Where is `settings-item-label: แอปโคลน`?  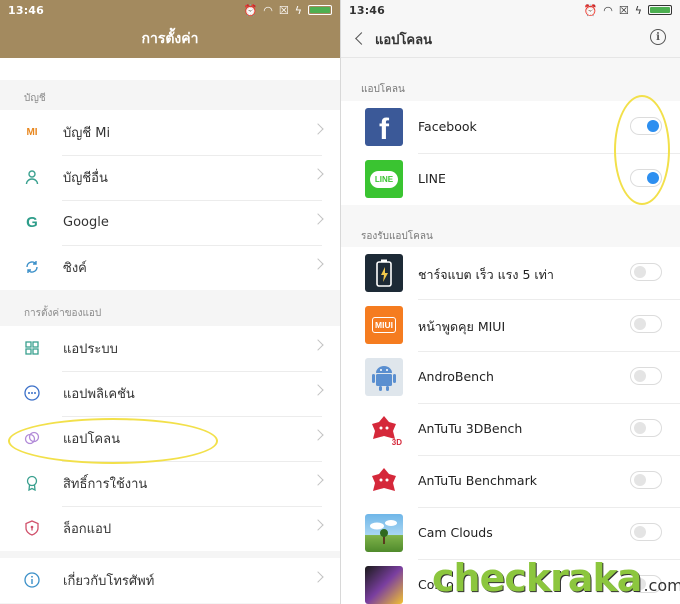
settings-item-label: แอปโคลน is located at coordinates (91, 439).